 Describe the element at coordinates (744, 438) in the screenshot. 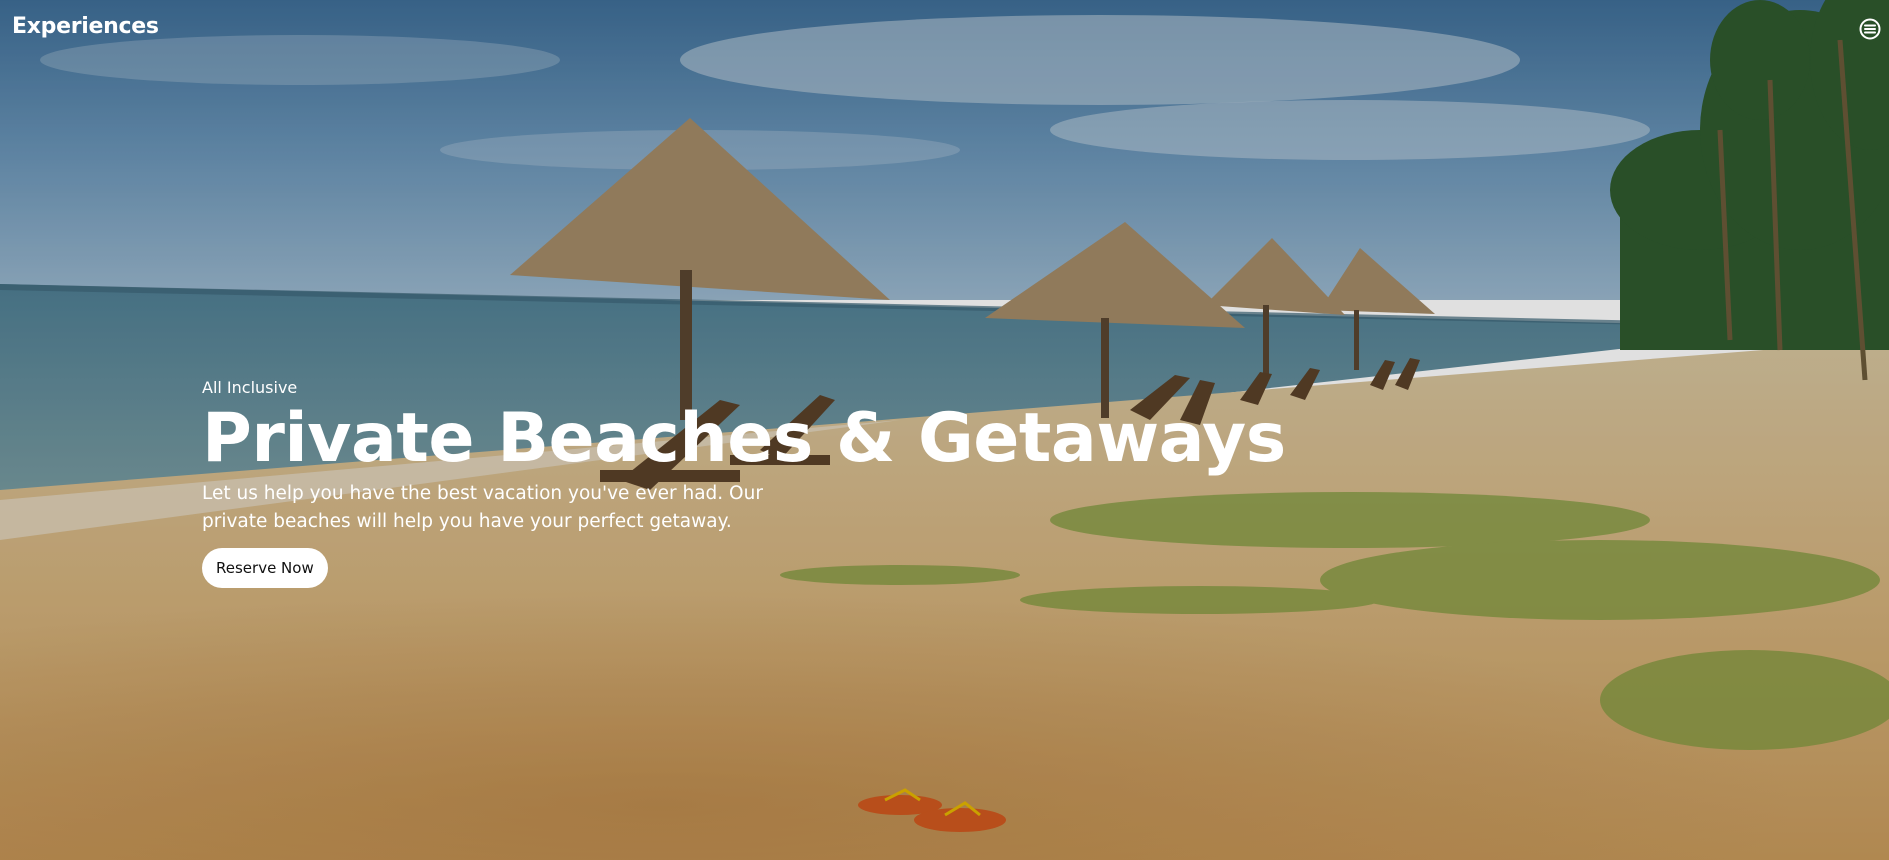

I see `hero-title: Private Beaches & Getaways` at that location.